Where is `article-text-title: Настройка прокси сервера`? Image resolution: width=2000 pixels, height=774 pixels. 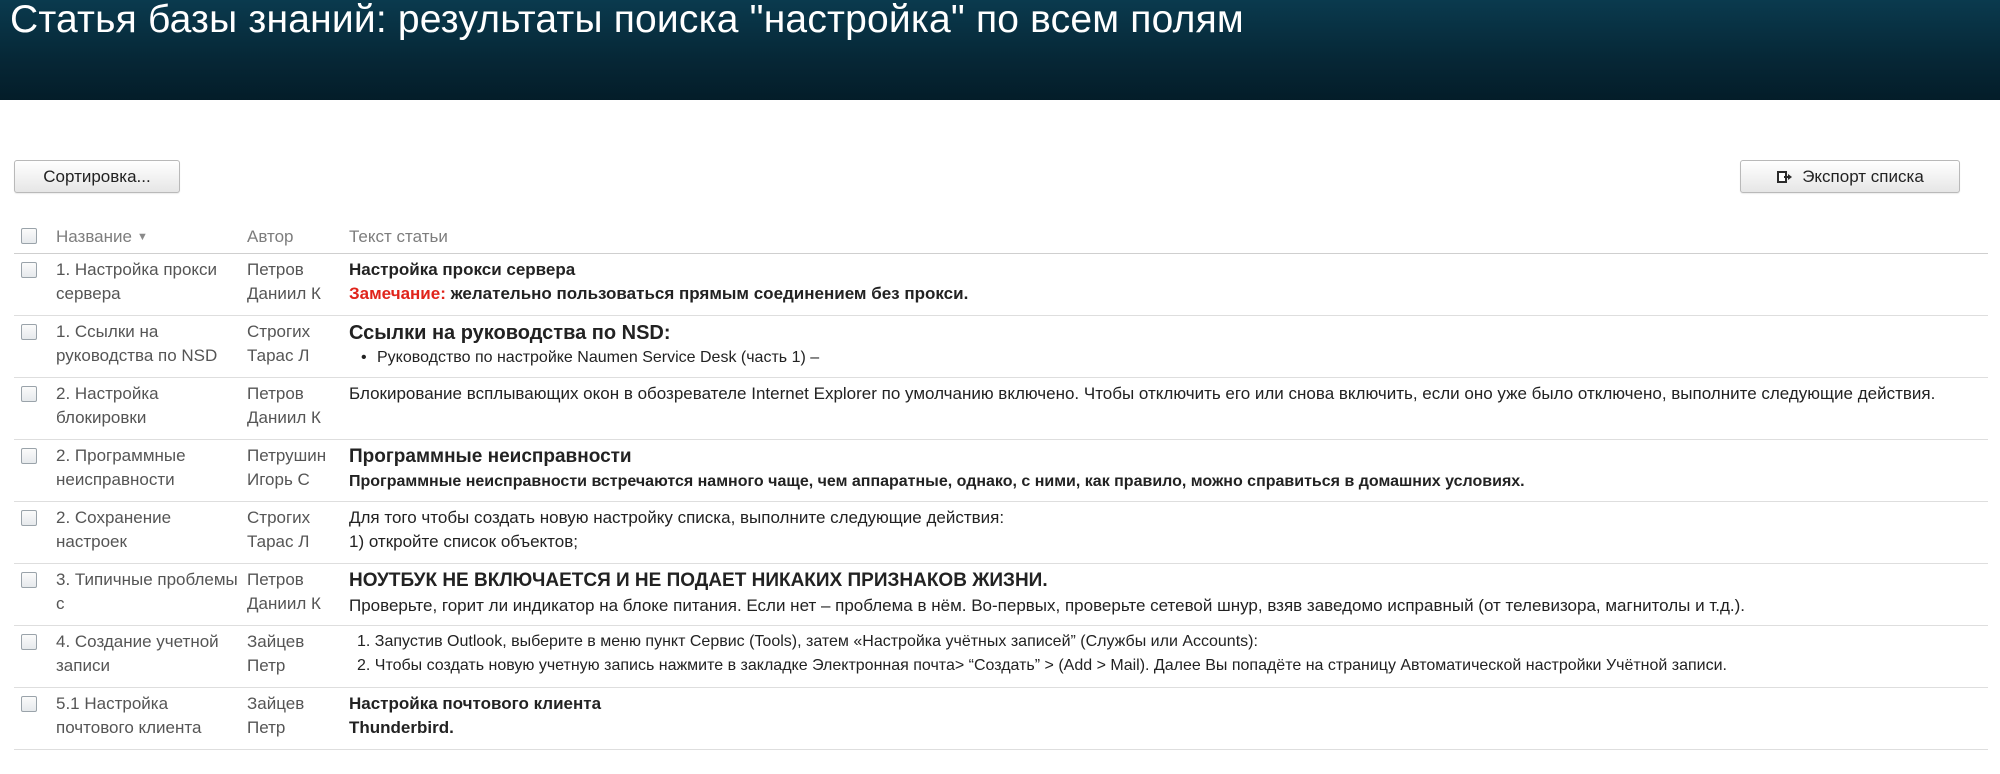
article-text-title: Настройка прокси сервера is located at coordinates (462, 269).